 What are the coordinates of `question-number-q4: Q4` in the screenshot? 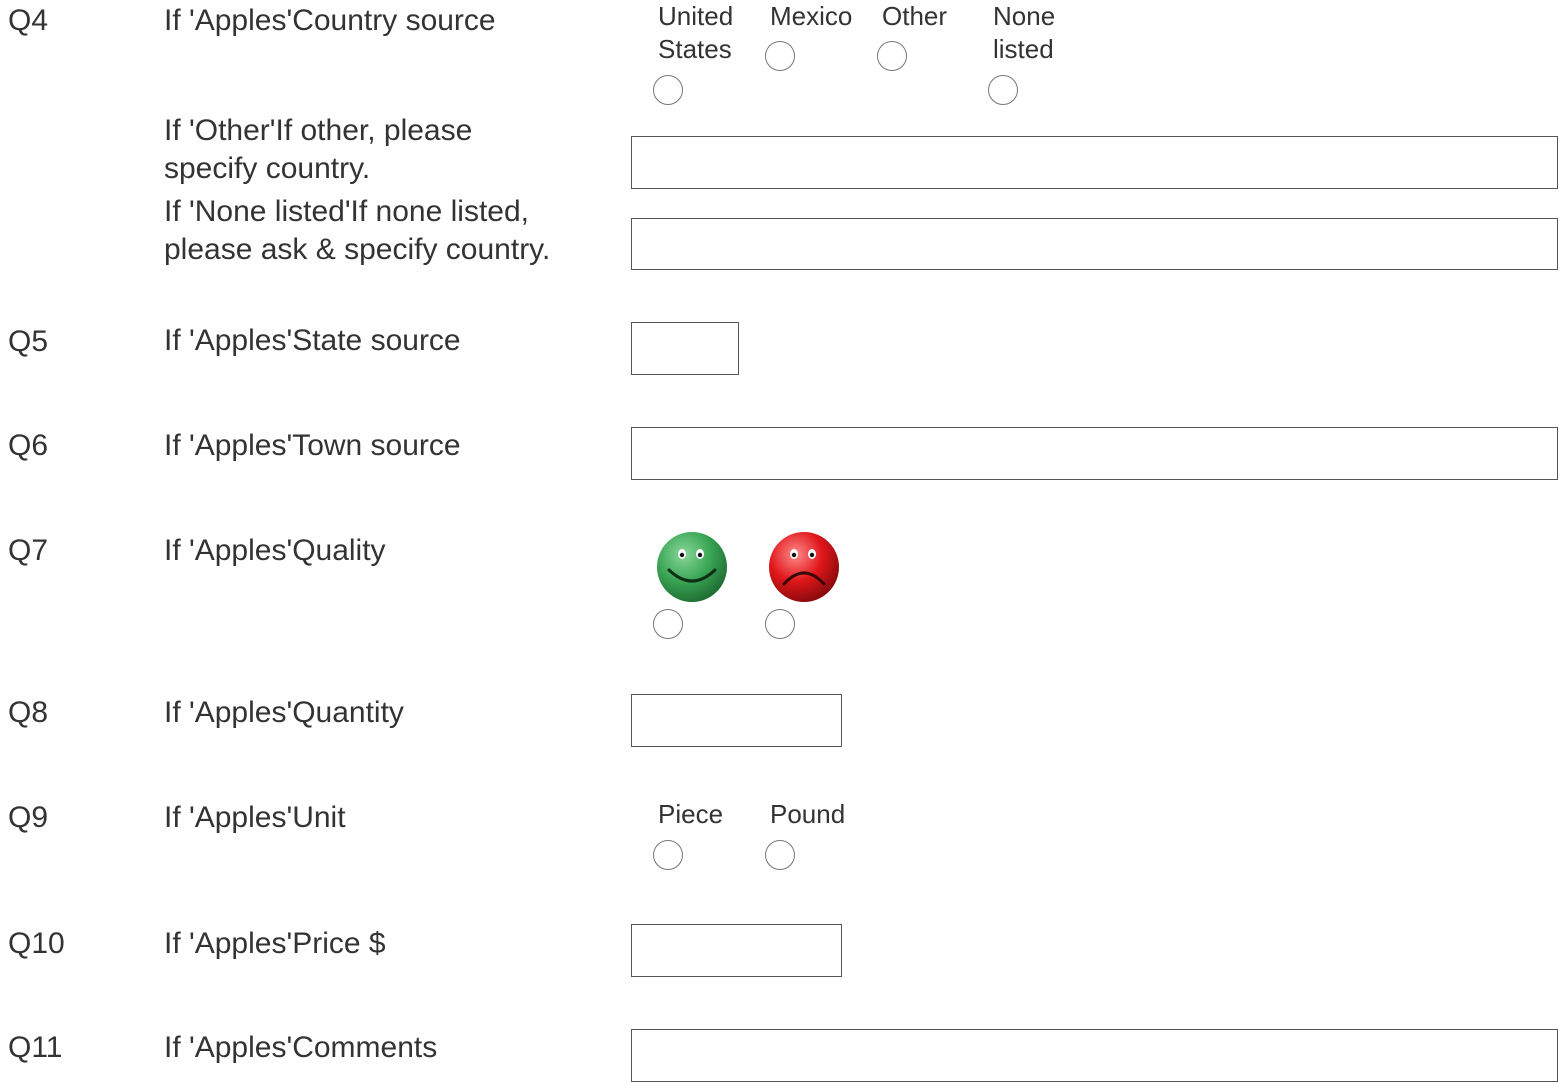 It's located at (28, 20).